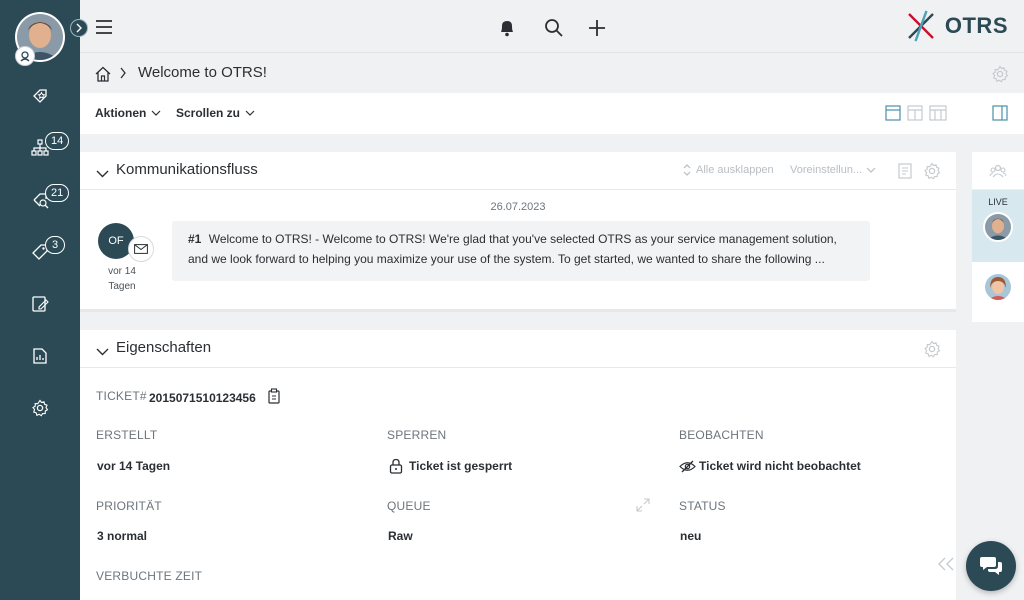 The width and height of the screenshot is (1024, 600). Describe the element at coordinates (552, 73) in the screenshot. I see `breadcrumb: Welcome to OTRS!` at that location.